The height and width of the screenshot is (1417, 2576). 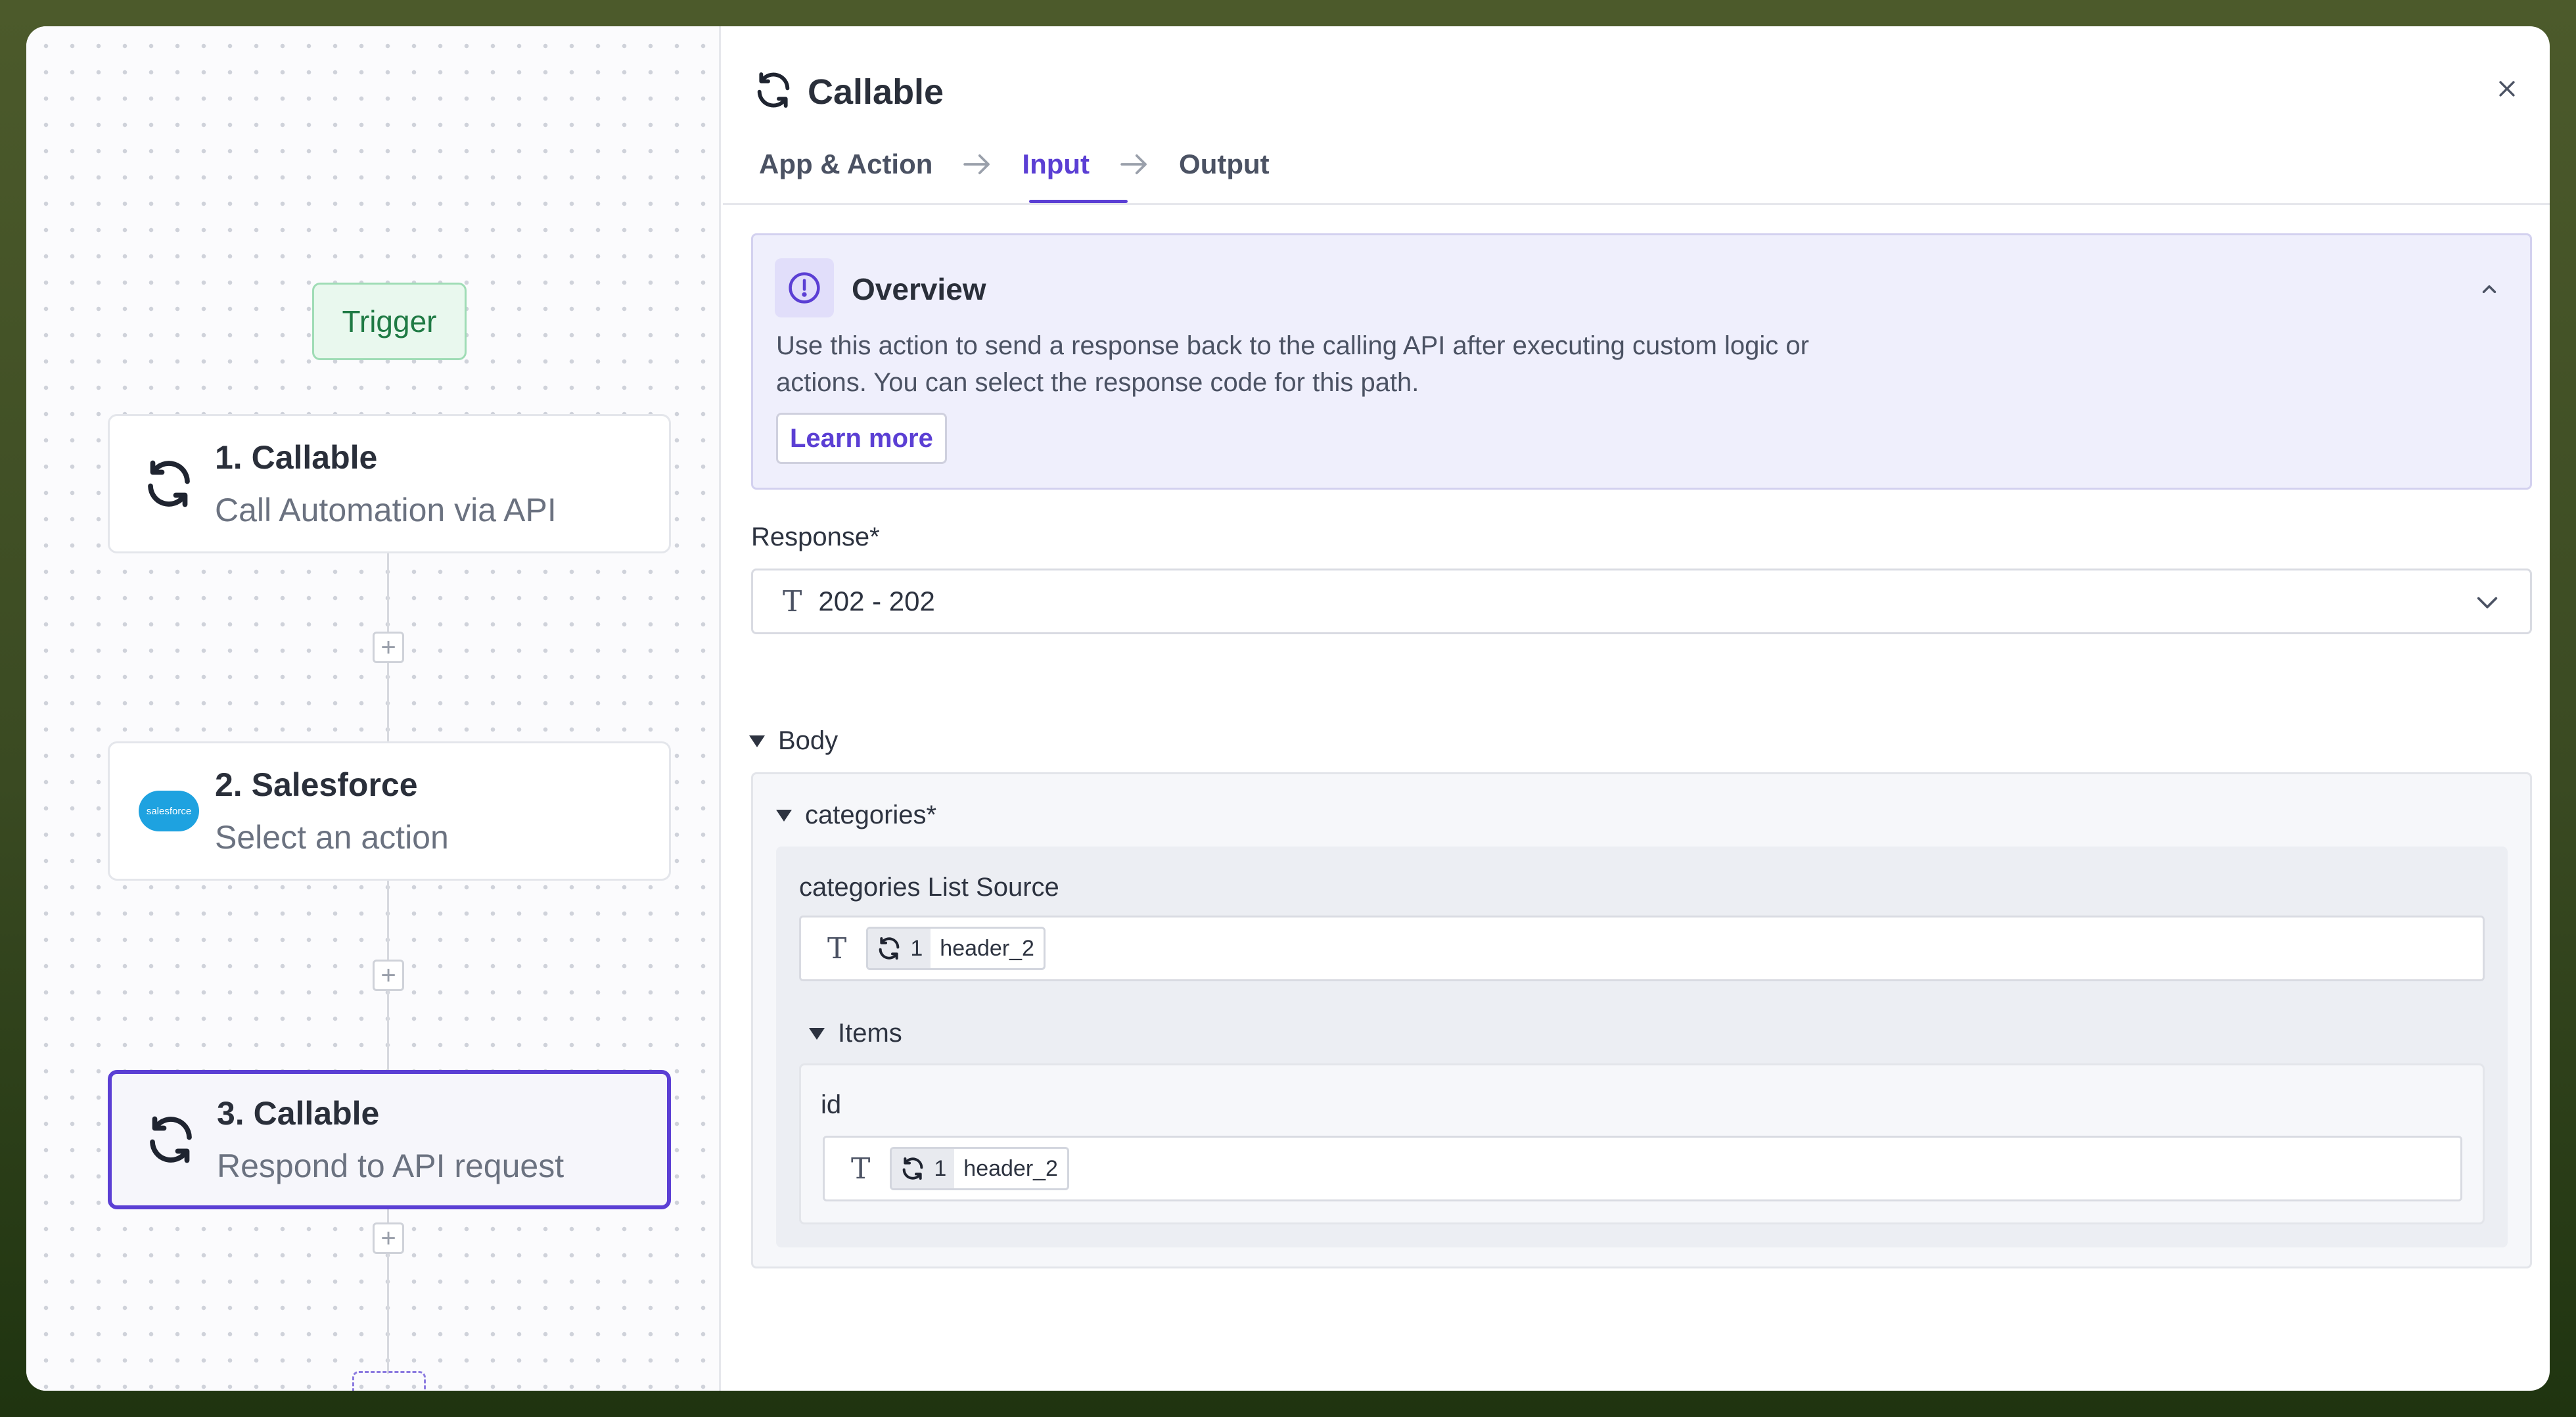 I want to click on items-label: Items, so click(x=870, y=1034).